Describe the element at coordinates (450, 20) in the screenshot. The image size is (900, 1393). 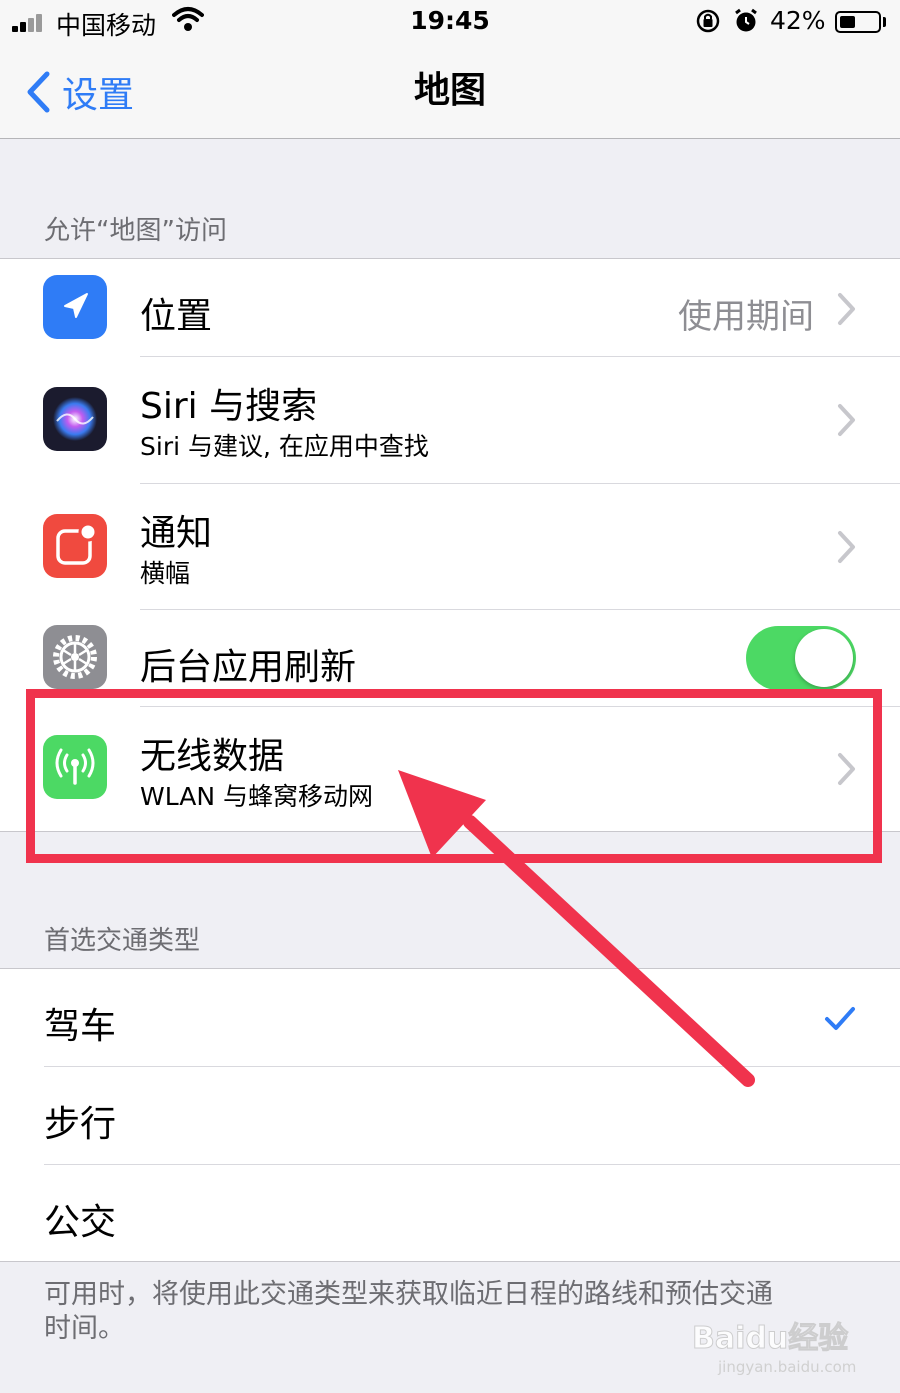
I see `status-time: 19:45` at that location.